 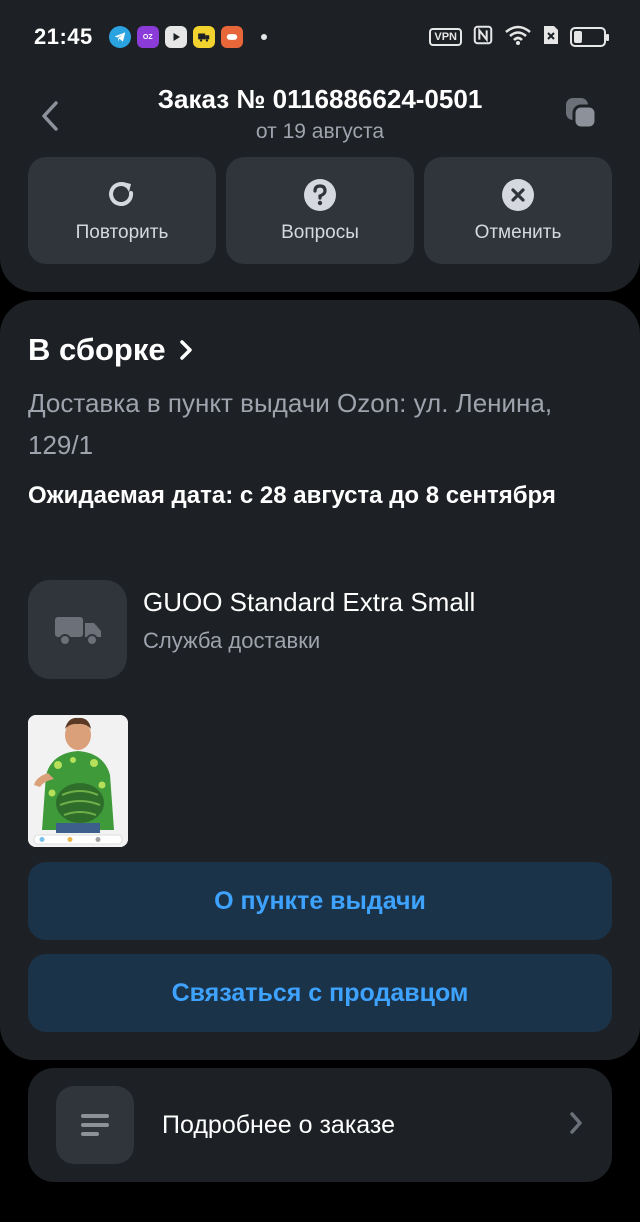 I want to click on notification-icons: OZ, so click(x=187, y=37).